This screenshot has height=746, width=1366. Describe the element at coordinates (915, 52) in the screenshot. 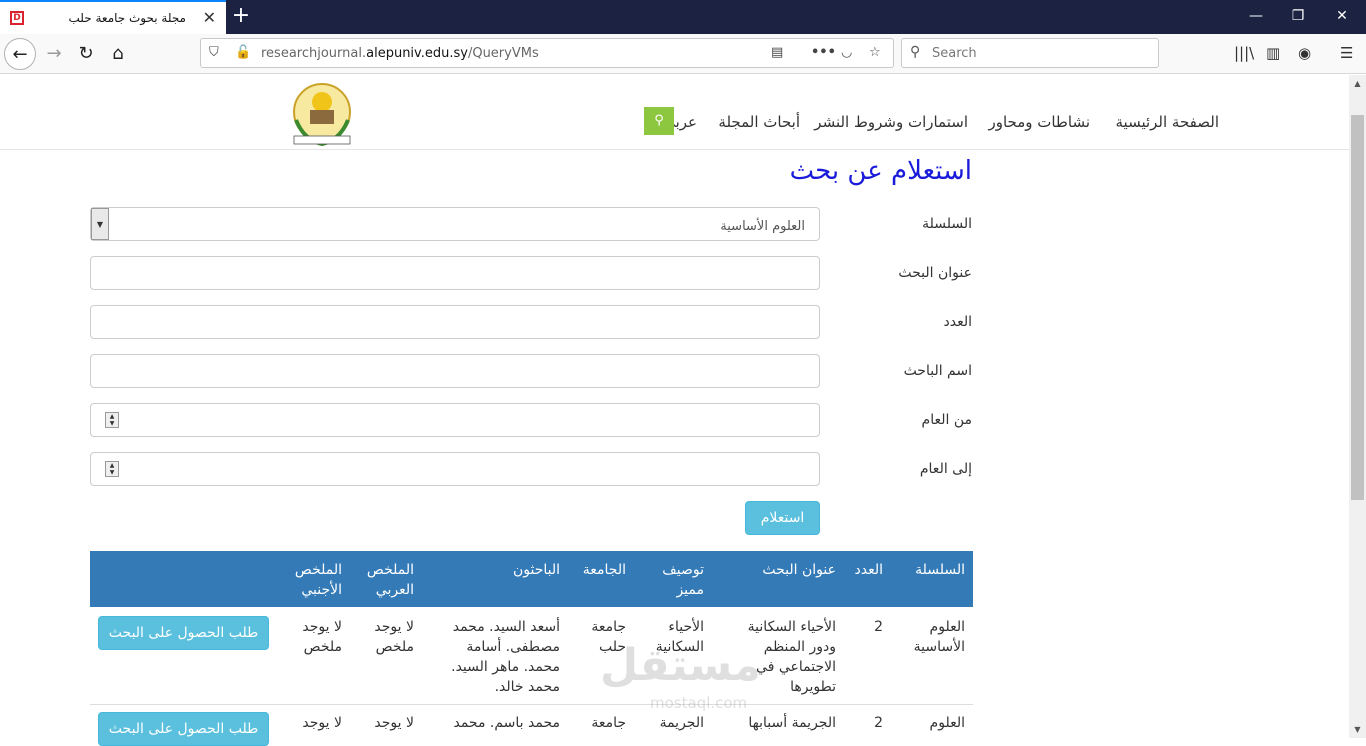

I see `search-icon: ⚲` at that location.